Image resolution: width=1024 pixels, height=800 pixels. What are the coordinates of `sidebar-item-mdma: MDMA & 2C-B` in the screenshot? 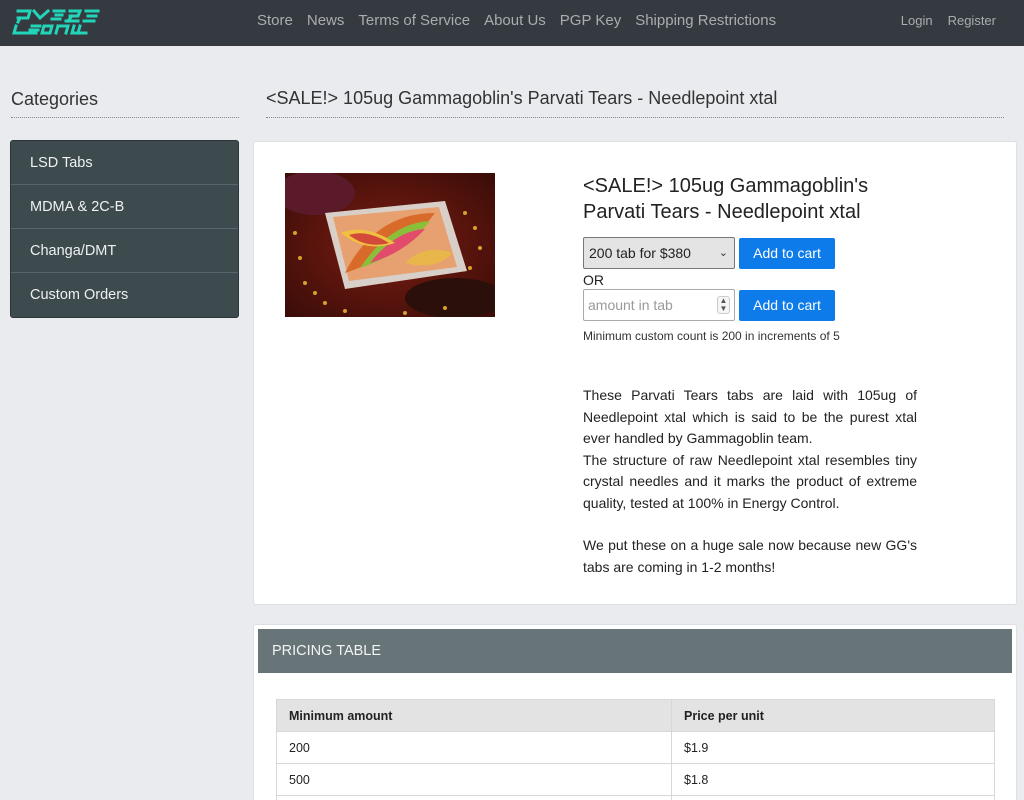 It's located at (124, 207).